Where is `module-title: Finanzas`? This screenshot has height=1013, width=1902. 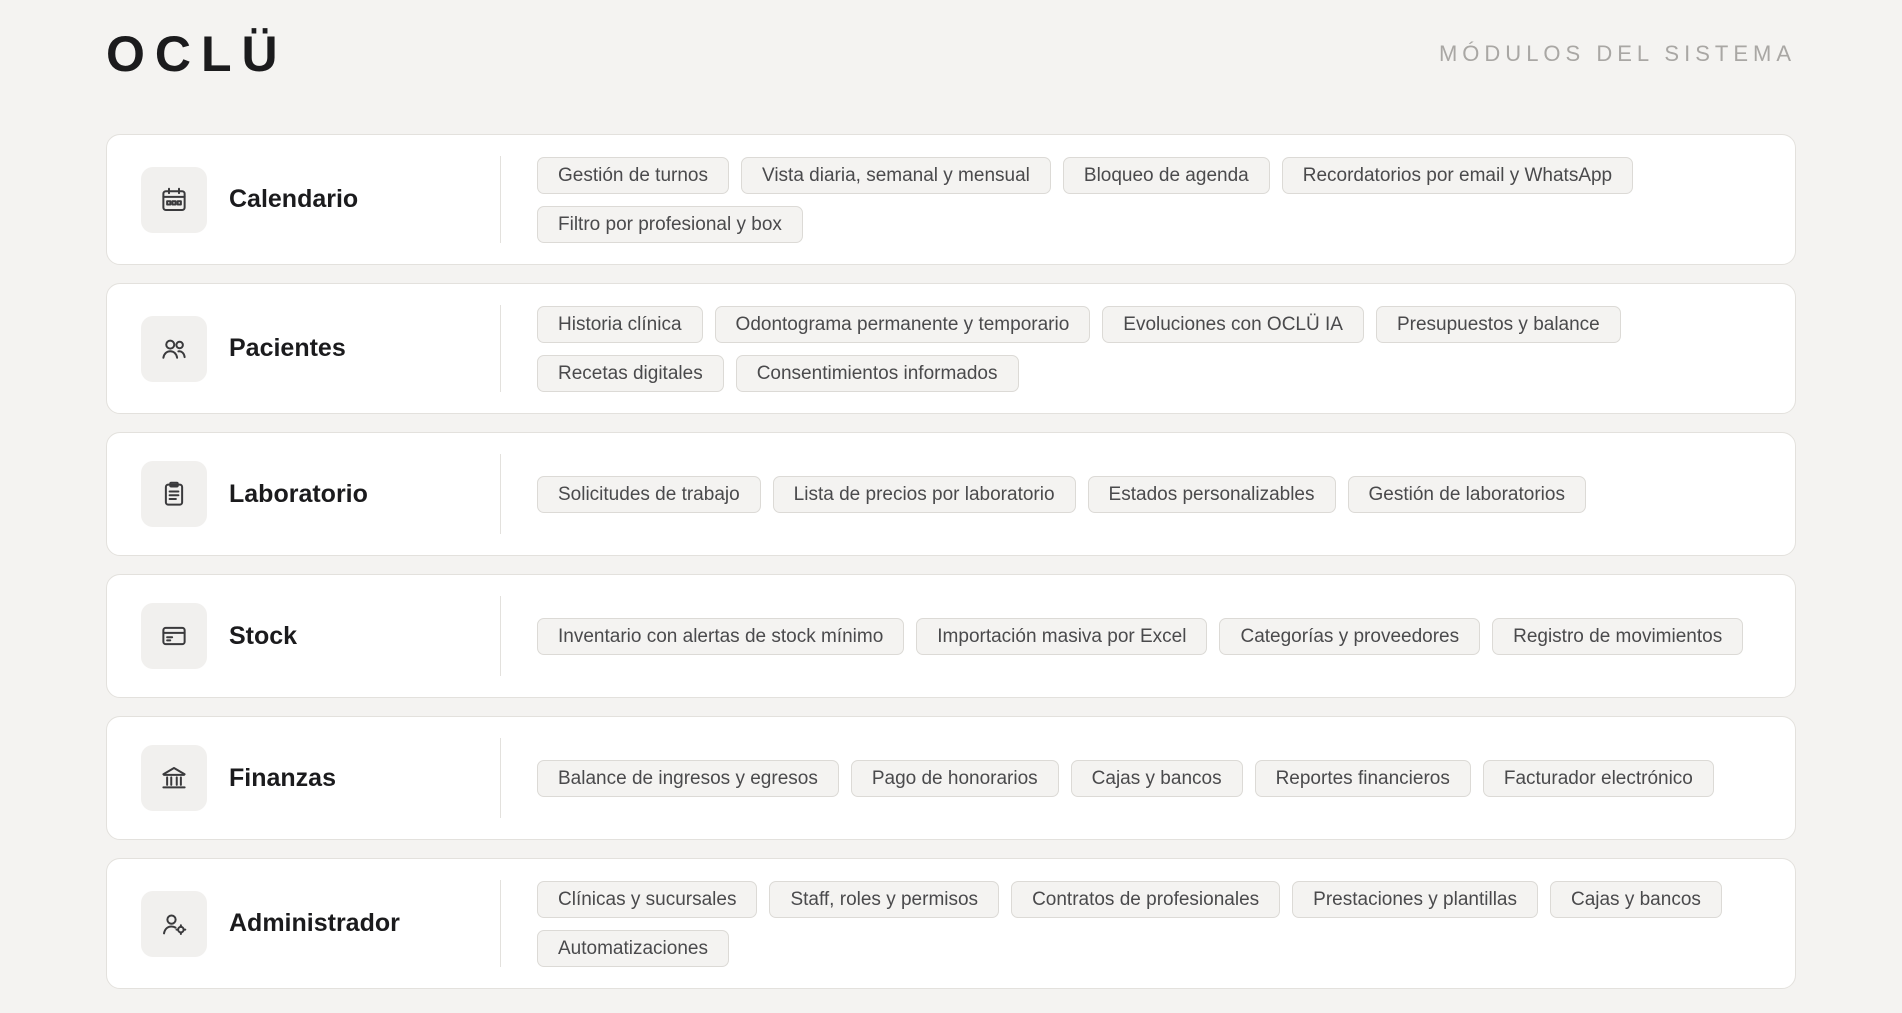 module-title: Finanzas is located at coordinates (282, 777).